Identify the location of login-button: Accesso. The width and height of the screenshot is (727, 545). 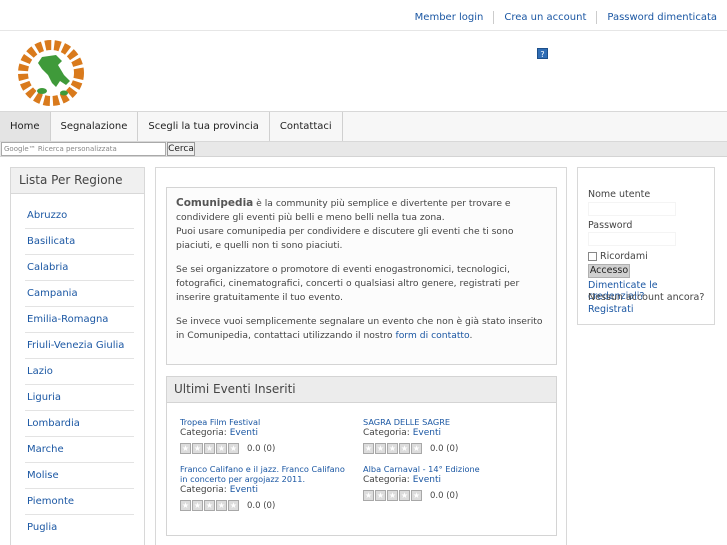
(609, 271).